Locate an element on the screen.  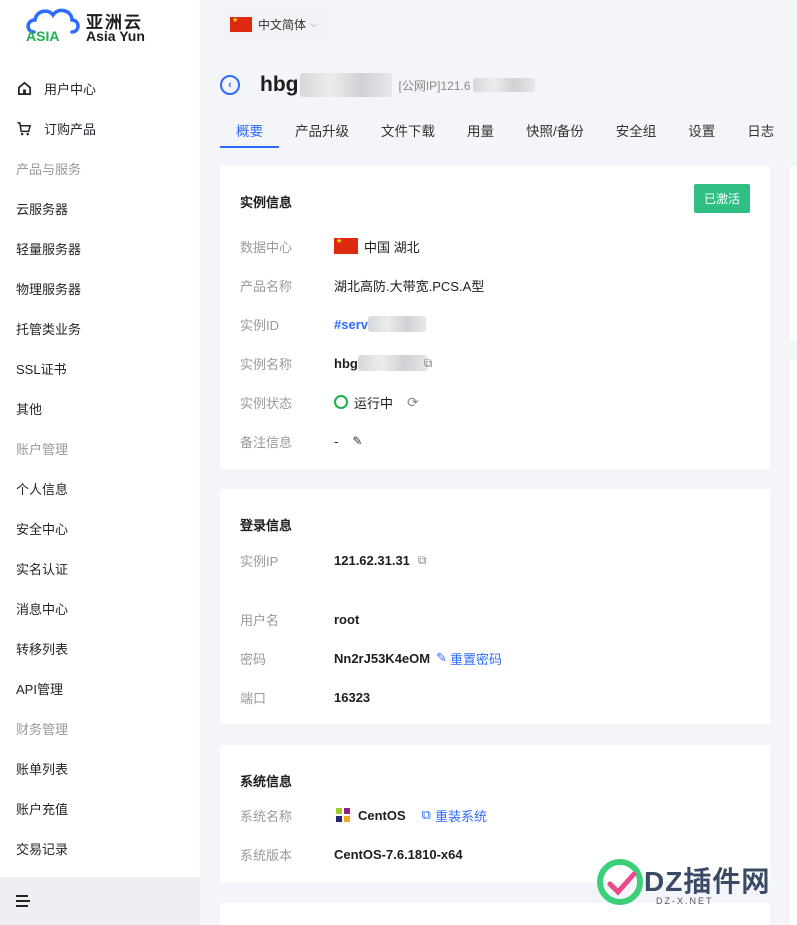
datacenter-value: 中国 湖北 is located at coordinates (392, 247).